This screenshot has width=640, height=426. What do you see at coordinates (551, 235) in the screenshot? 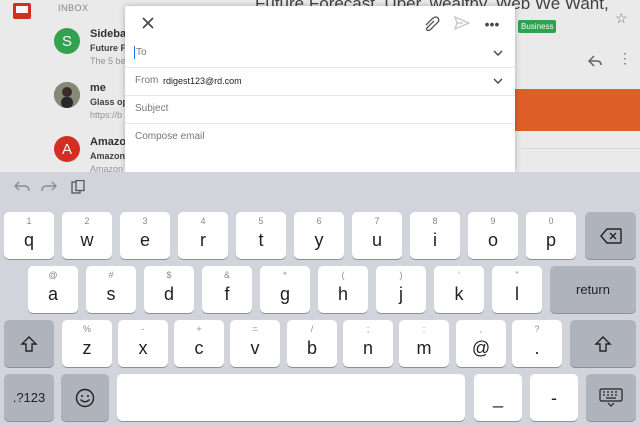
I see `key-p: 0p` at bounding box center [551, 235].